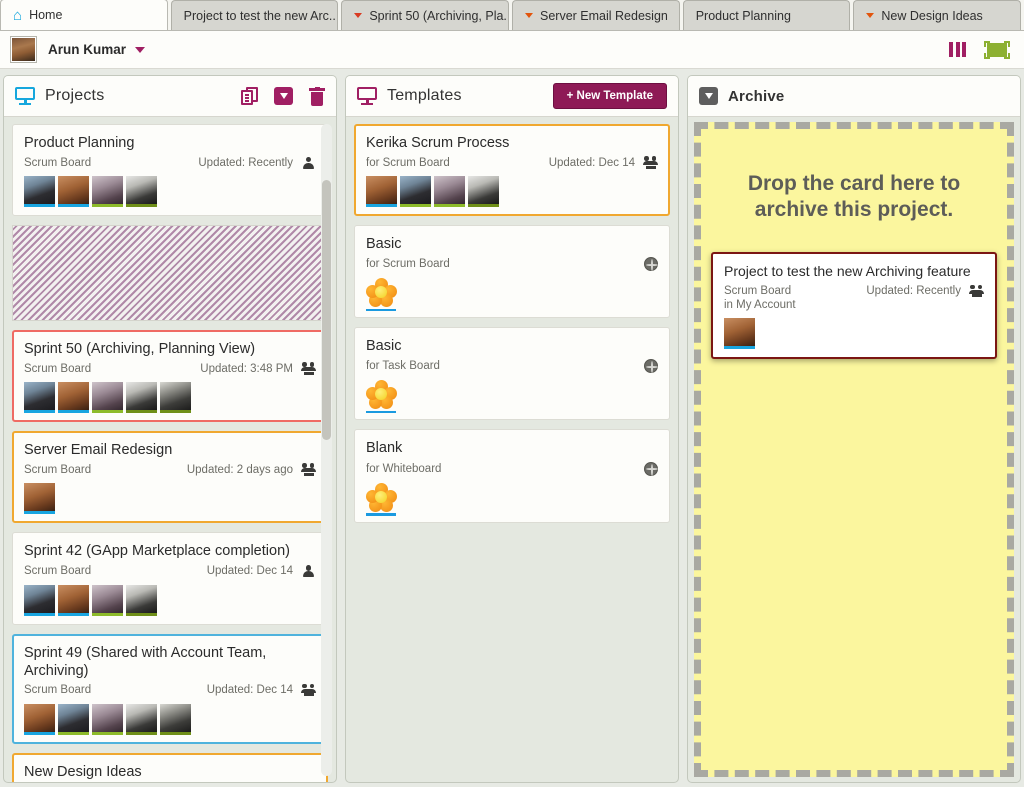  Describe the element at coordinates (979, 49) in the screenshot. I see `view-controls` at that location.